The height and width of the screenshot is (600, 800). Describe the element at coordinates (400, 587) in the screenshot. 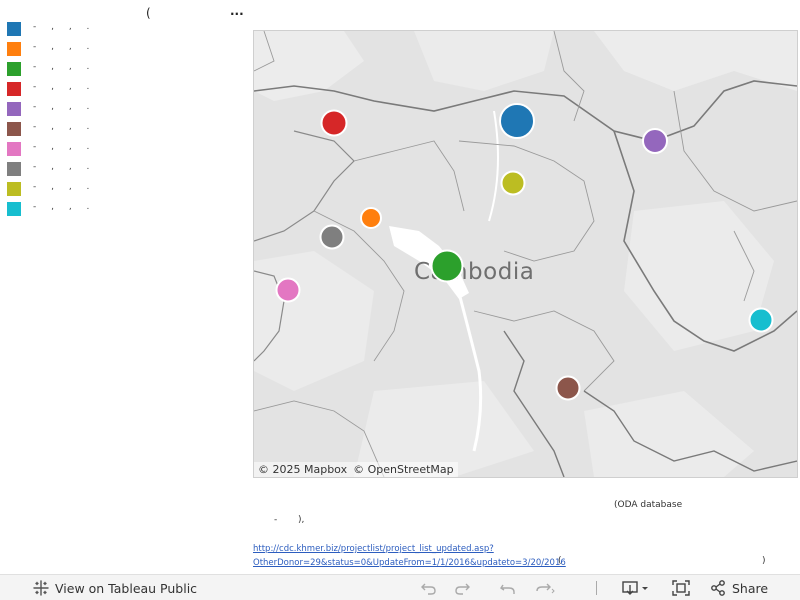

I see `tableau-toolbar: View on Tableau Public Share` at that location.